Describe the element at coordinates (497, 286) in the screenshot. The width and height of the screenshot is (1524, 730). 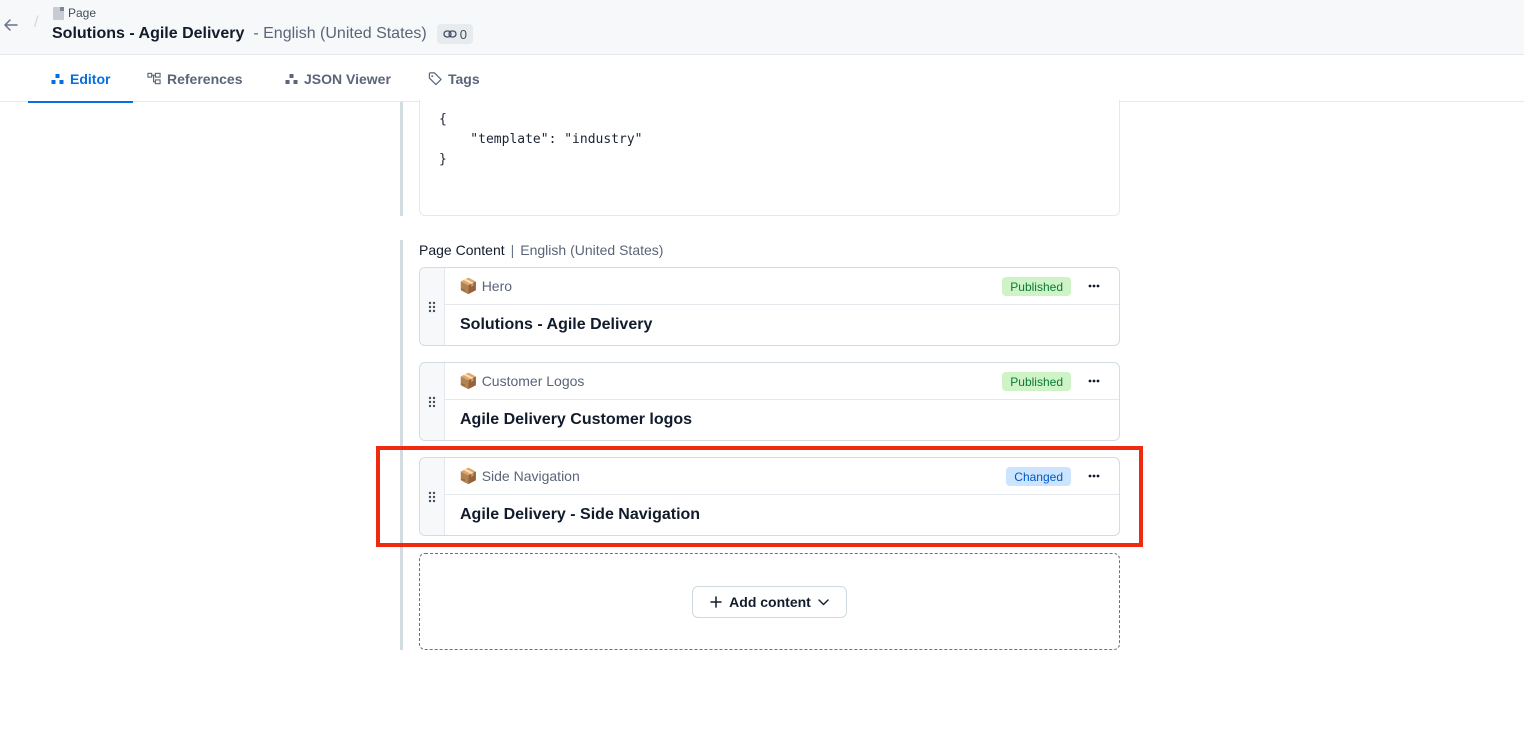
I see `content-type-name: Hero` at that location.